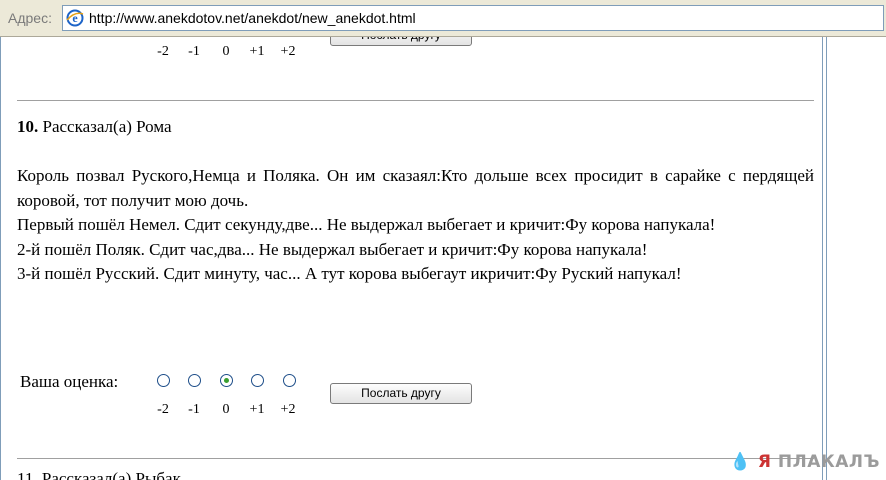  What do you see at coordinates (69, 381) in the screenshot?
I see `rating-label: Ваша оценка:` at bounding box center [69, 381].